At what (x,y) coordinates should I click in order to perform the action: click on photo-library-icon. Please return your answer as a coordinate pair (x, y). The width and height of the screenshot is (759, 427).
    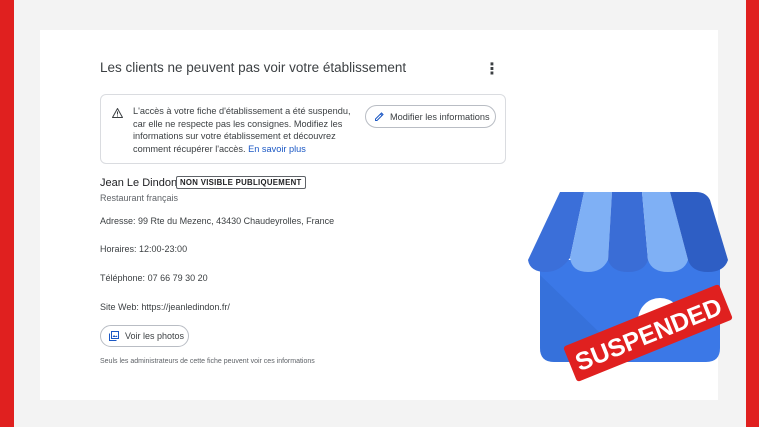
    Looking at the image, I should click on (114, 336).